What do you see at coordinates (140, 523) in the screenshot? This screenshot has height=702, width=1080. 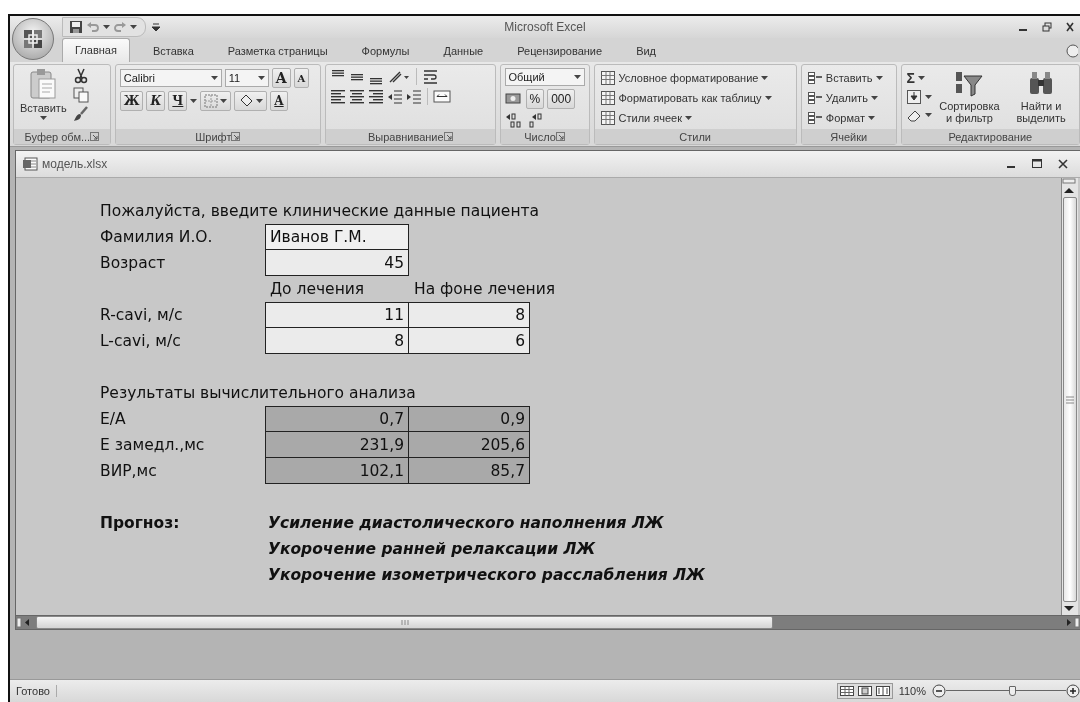 I see `prognosis-label: Прогноз:` at bounding box center [140, 523].